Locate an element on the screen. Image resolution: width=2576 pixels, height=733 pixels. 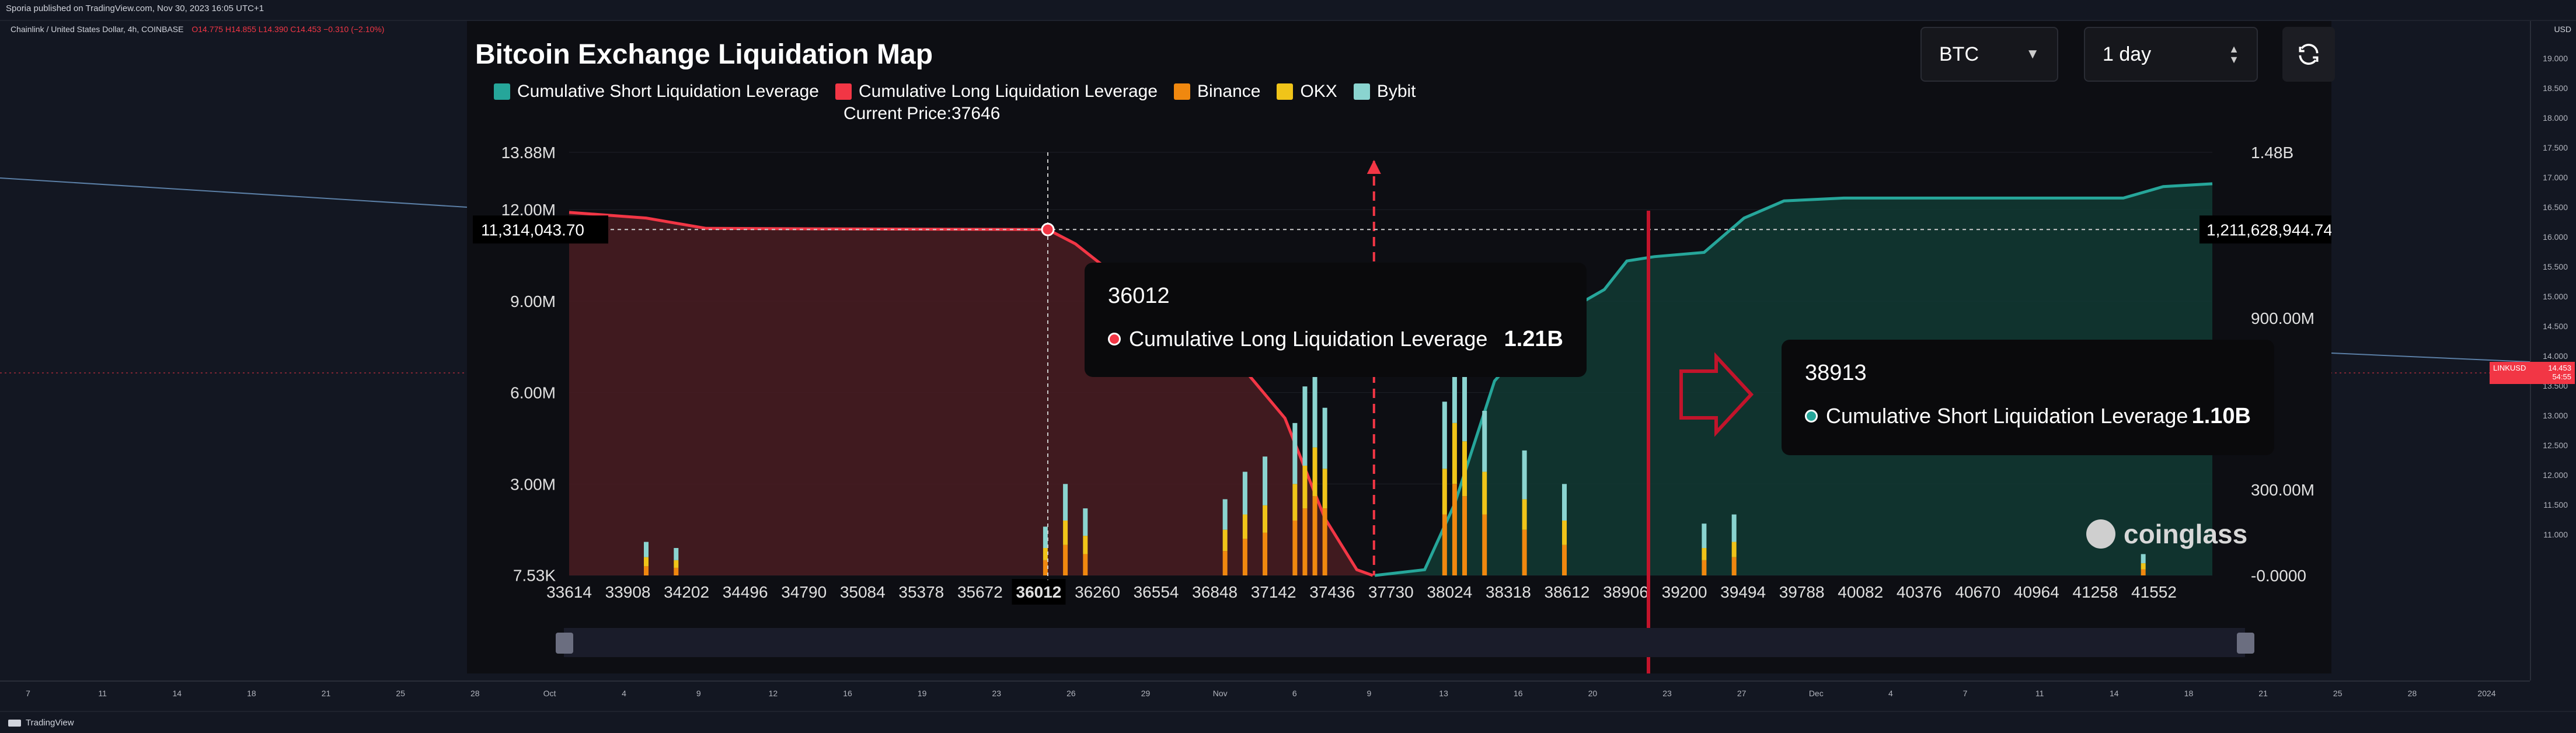
price-tick: 17.000 is located at coordinates (2556, 178).